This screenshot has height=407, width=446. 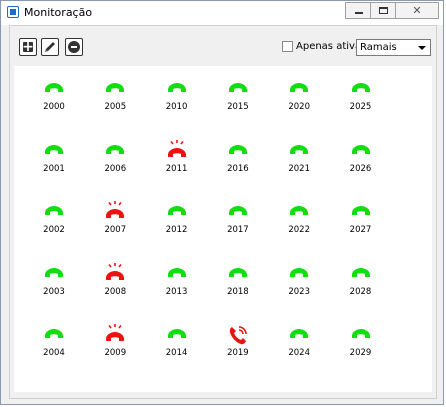 I want to click on extension-number: 2029, so click(x=360, y=353).